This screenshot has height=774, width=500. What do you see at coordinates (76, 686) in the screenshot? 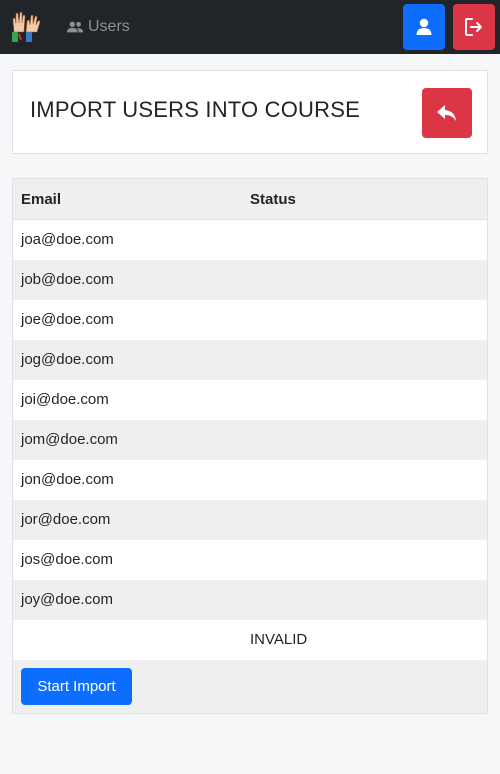
I see `start-import-button: Start Import` at bounding box center [76, 686].